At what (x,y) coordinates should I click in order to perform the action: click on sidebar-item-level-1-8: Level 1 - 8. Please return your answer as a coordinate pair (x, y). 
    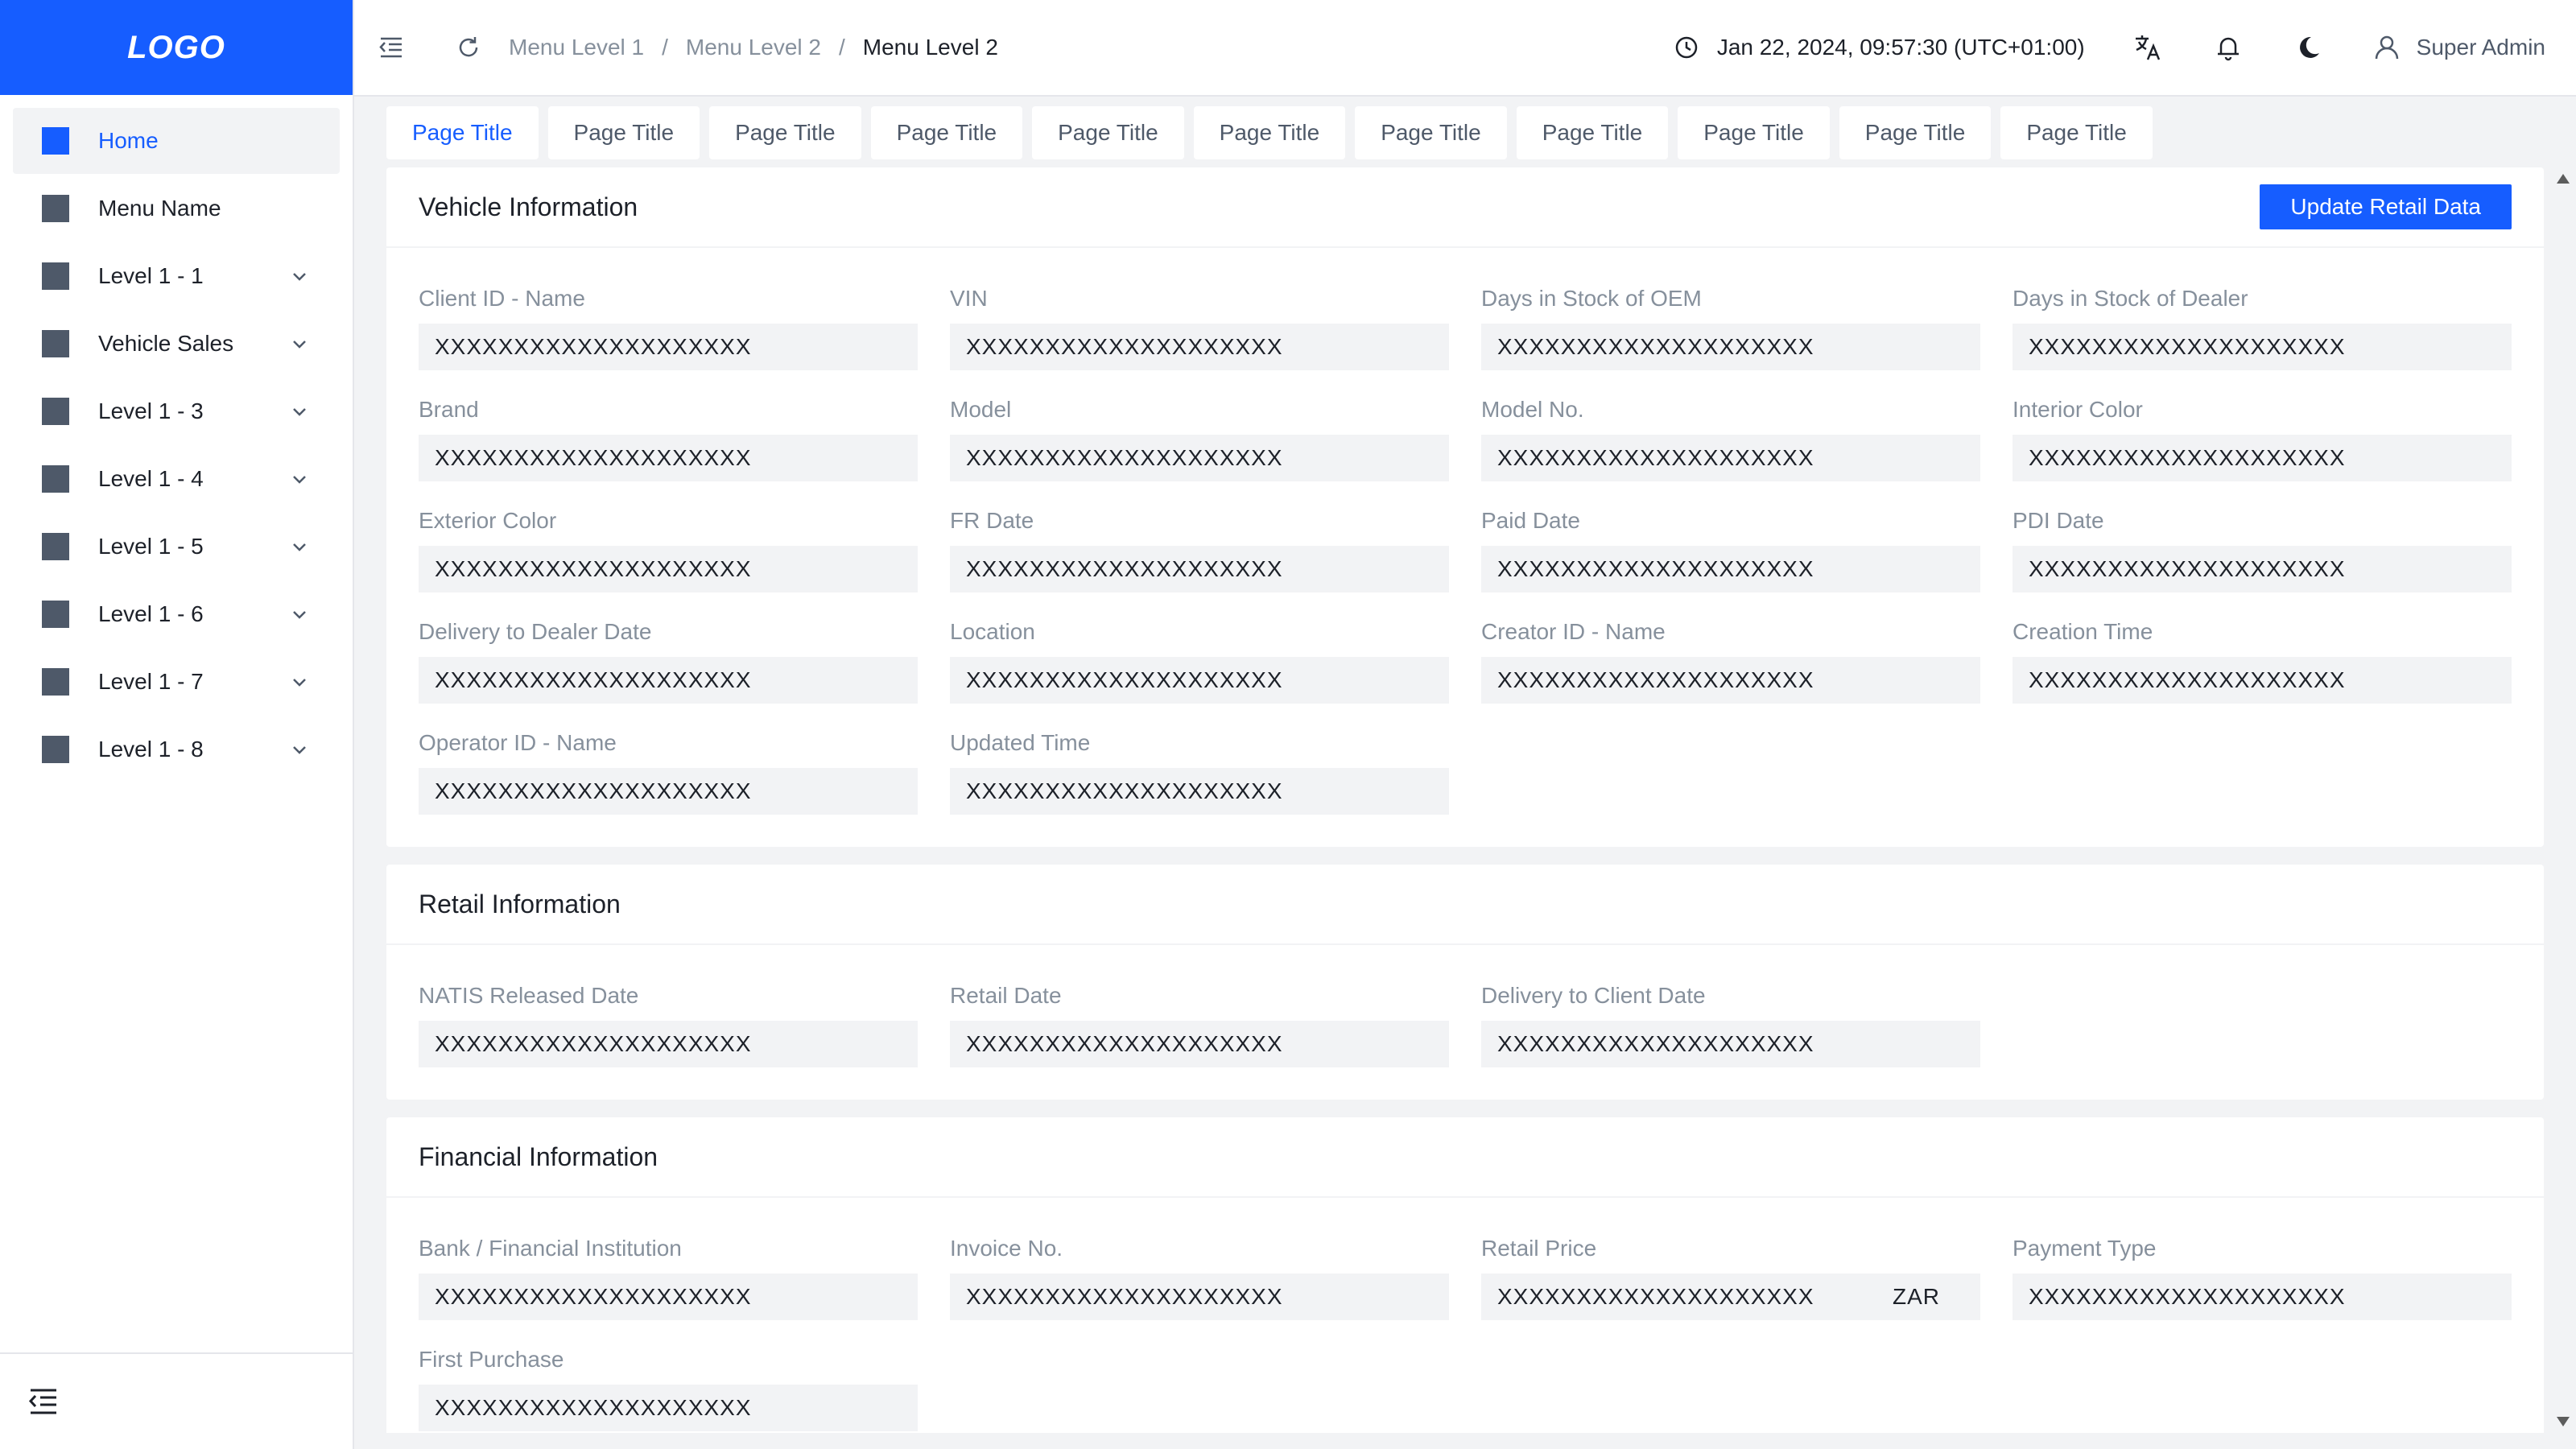
    Looking at the image, I should click on (176, 749).